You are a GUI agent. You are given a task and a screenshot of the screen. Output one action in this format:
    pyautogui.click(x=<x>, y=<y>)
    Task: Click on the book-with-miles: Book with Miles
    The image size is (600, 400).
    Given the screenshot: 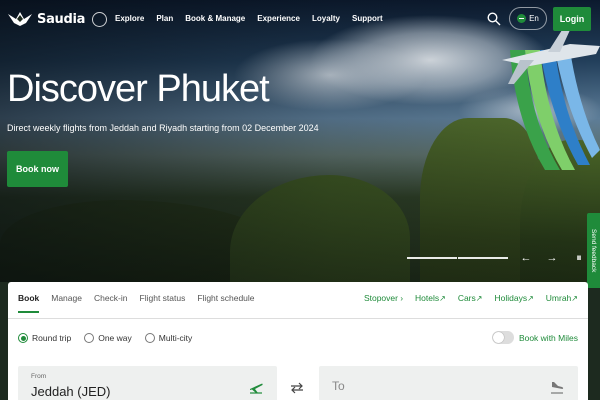 What is the action you would take?
    pyautogui.click(x=534, y=337)
    